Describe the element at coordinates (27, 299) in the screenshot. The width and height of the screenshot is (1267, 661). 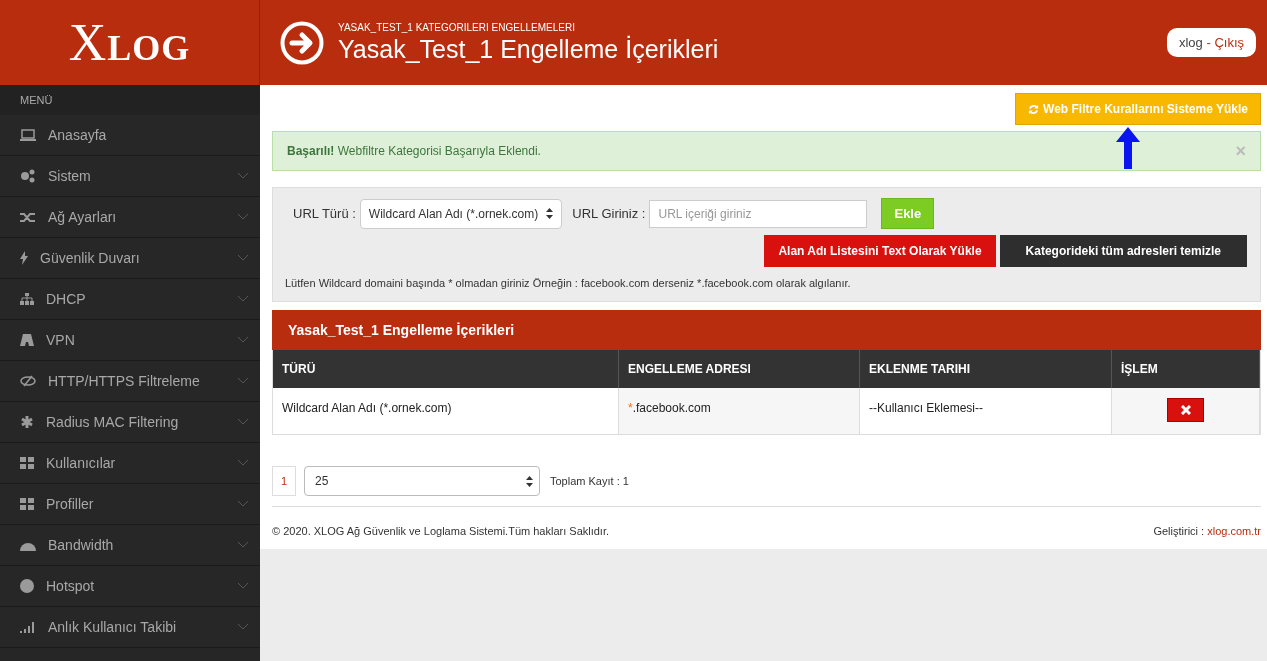
I see `sitemap-icon` at that location.